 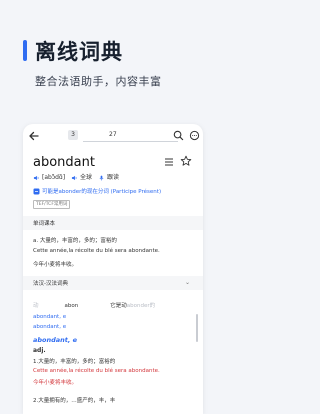 What do you see at coordinates (74, 401) in the screenshot?
I see `dict-sense-2: 2.大量拥有的，…盛产的，丰，丰` at bounding box center [74, 401].